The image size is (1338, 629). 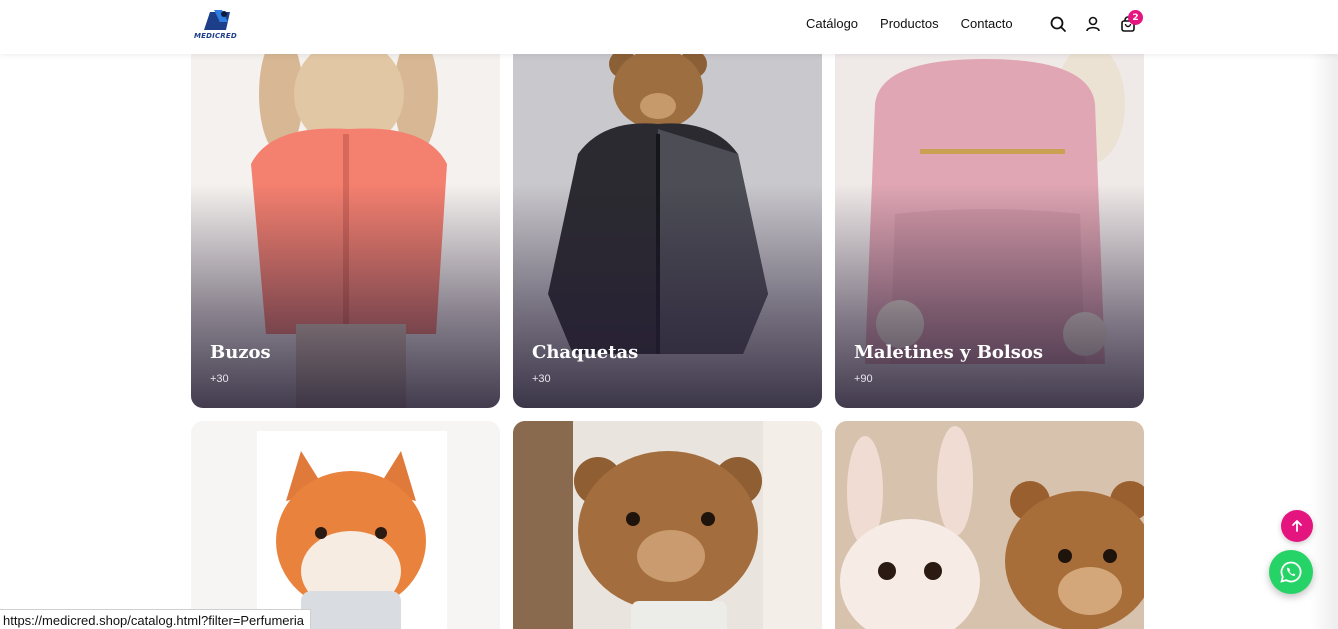 I want to click on nav-productos: Productos, so click(x=909, y=24).